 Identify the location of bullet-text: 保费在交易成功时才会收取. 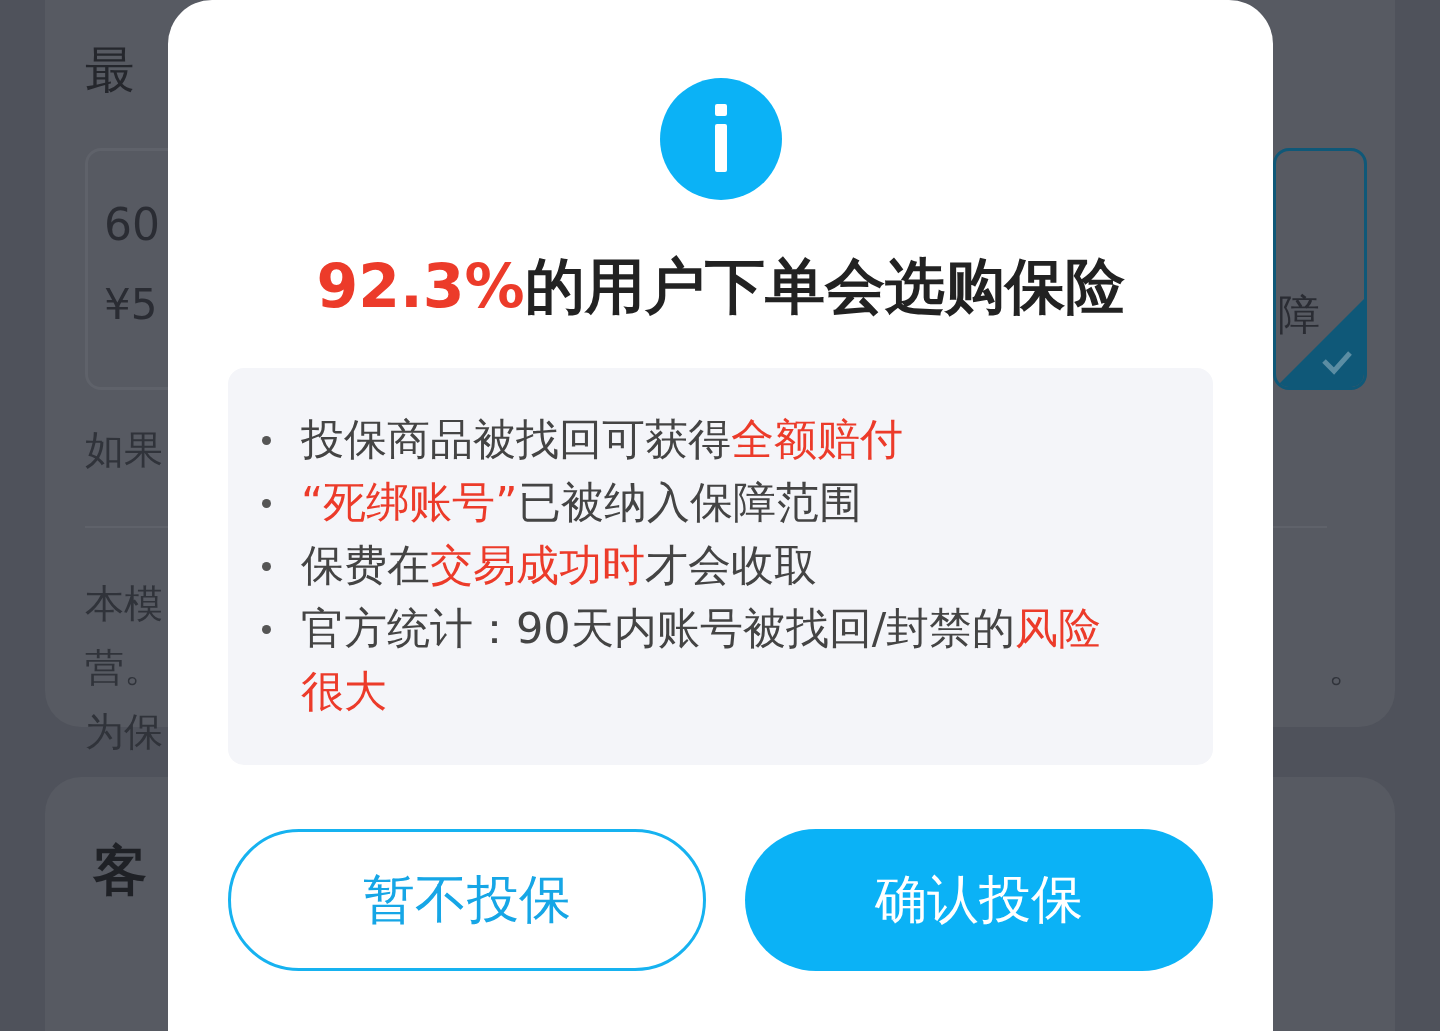
(559, 565).